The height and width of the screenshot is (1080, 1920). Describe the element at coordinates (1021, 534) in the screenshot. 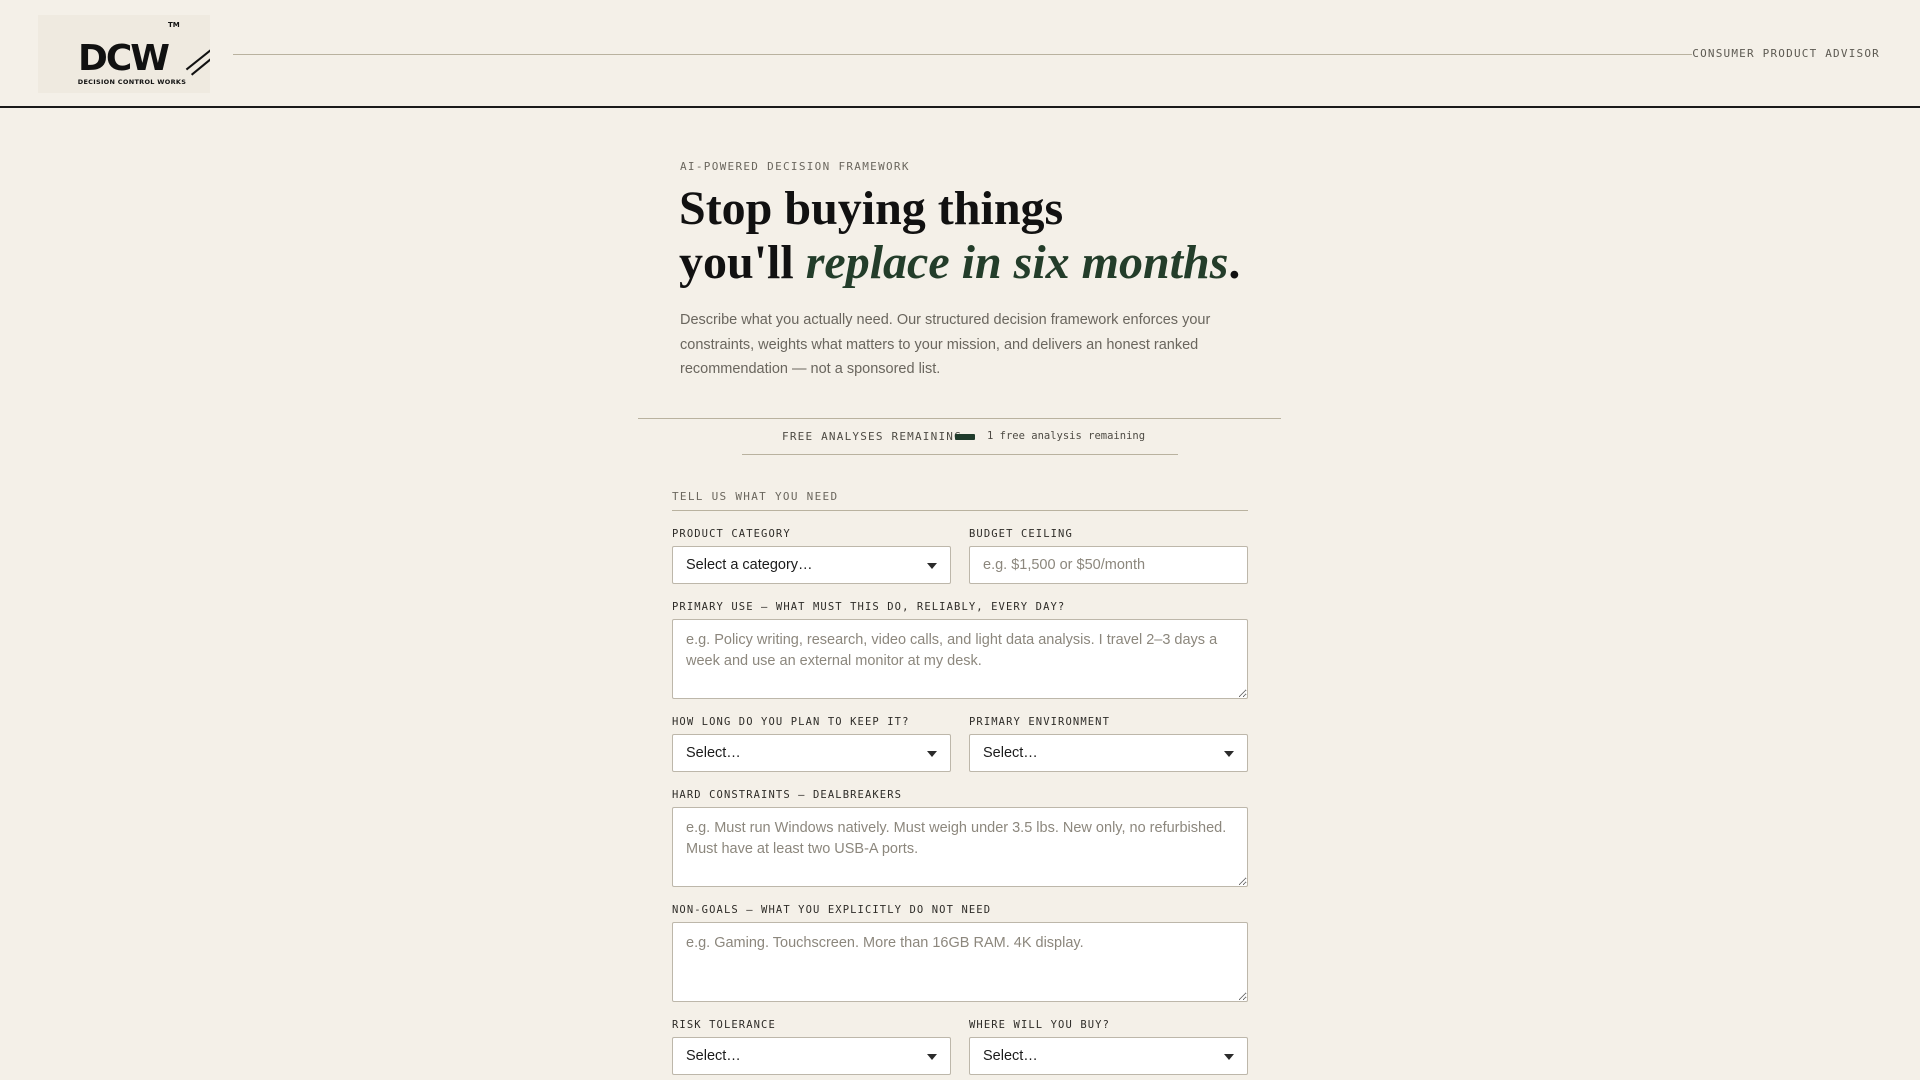

I see `budget-label: BUDGET CEILING` at that location.